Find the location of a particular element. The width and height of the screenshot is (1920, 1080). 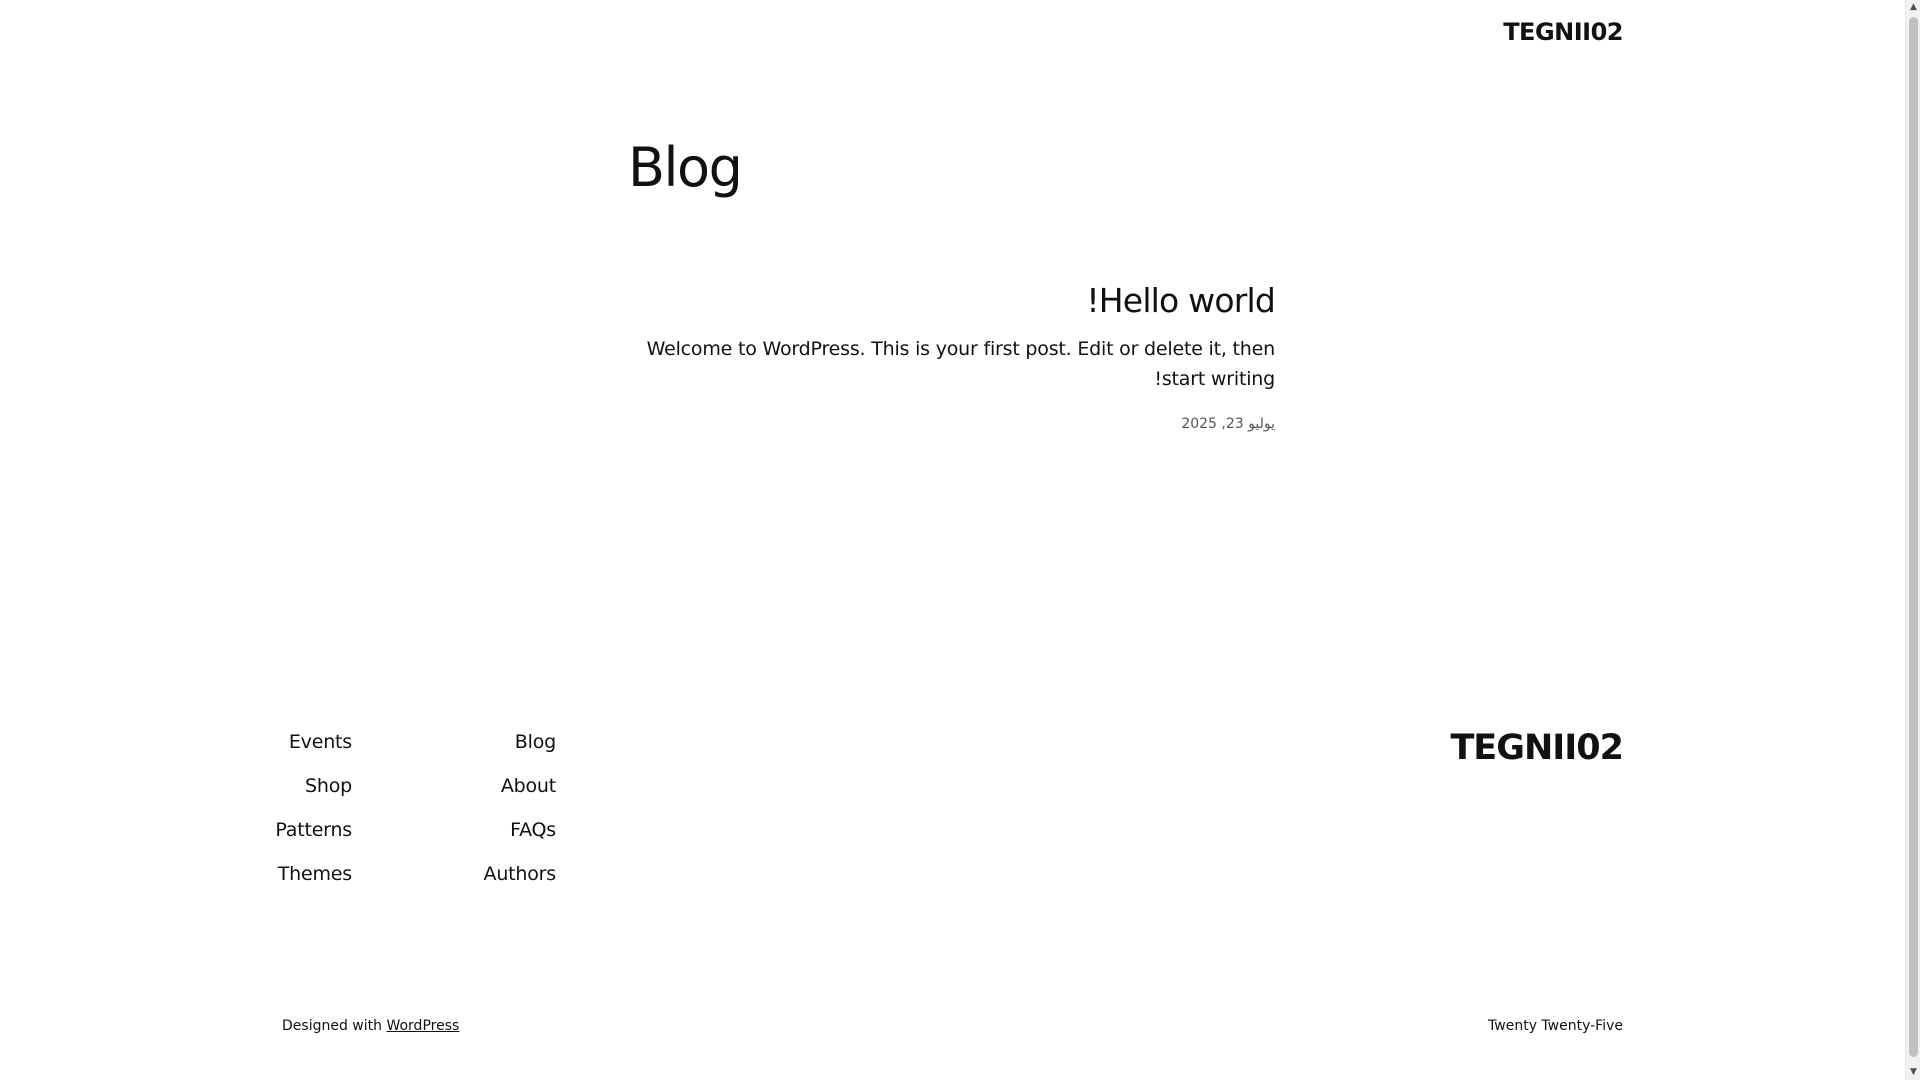

scroll-down-arrow-icon: ▼ is located at coordinates (1913, 1072).